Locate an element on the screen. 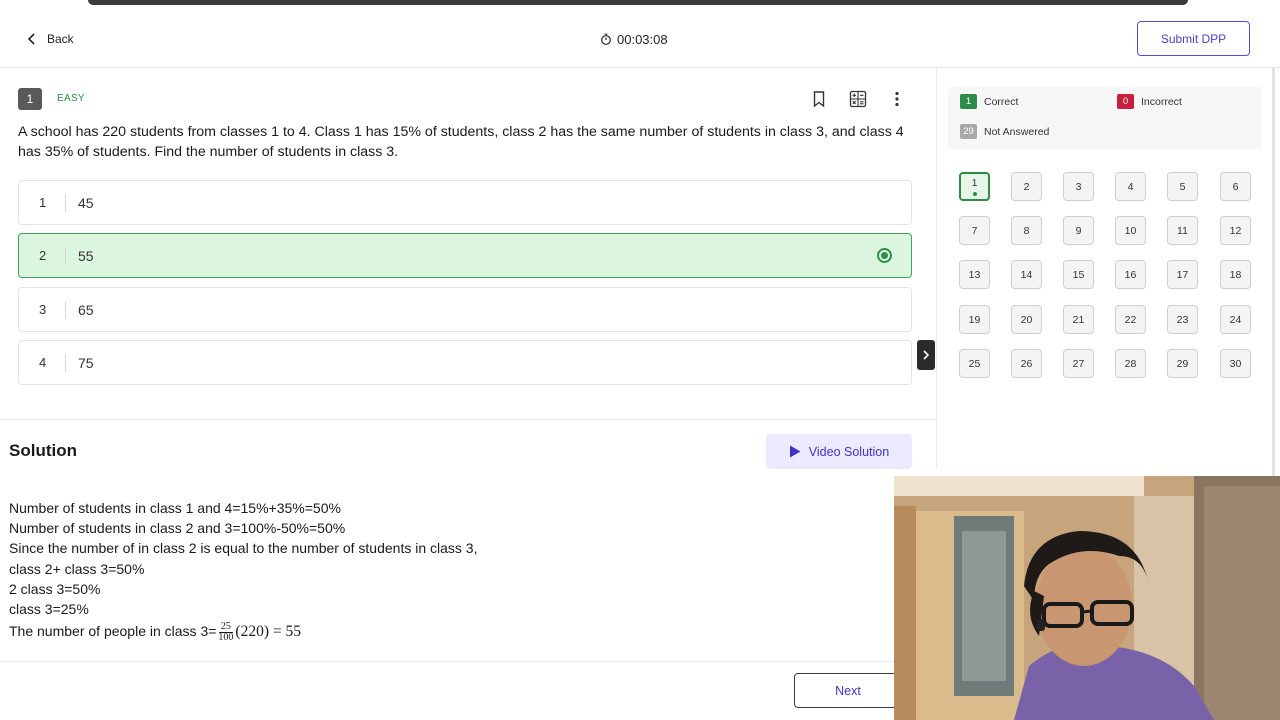  question-nav-number: 24 is located at coordinates (1235, 319).